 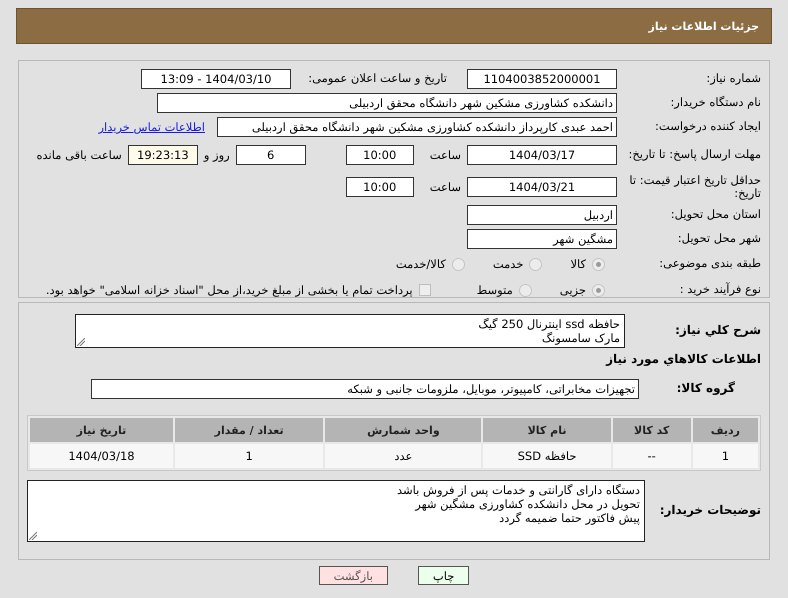 I want to click on validity-time-field: 10:00, so click(x=380, y=187).